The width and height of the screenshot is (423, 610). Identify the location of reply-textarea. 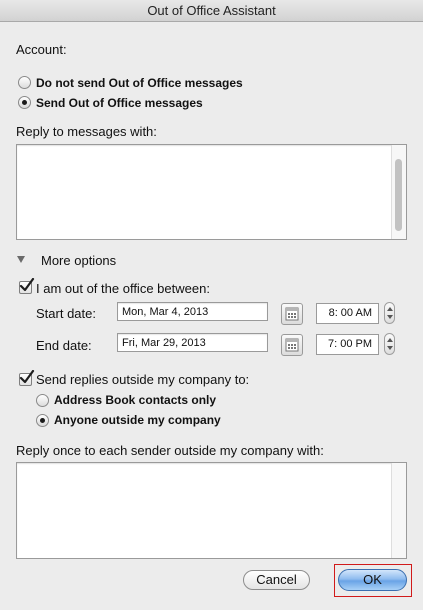
(211, 192).